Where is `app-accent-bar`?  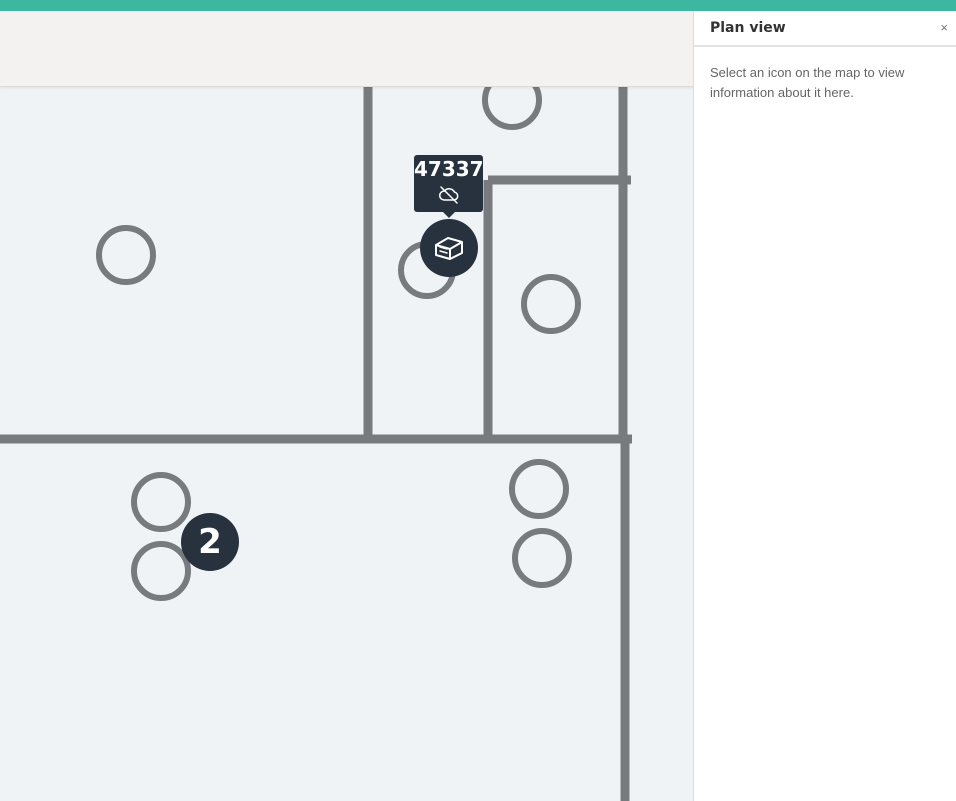
app-accent-bar is located at coordinates (478, 5).